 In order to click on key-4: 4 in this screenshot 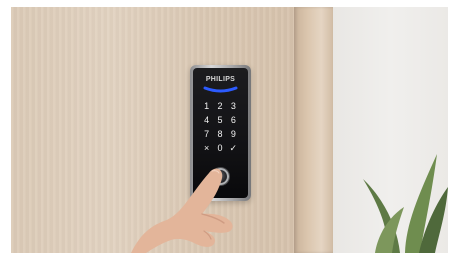, I will do `click(206, 120)`.